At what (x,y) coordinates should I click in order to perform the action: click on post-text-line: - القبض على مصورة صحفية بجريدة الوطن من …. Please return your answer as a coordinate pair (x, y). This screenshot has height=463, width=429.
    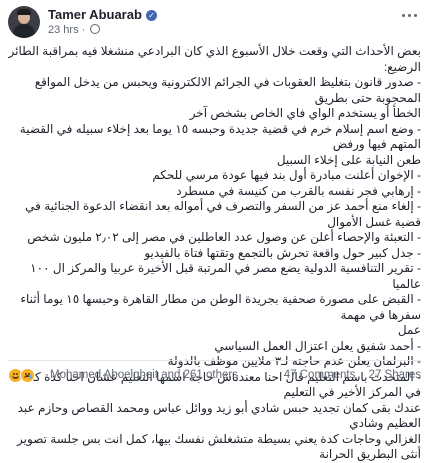
    Looking at the image, I should click on (220, 307).